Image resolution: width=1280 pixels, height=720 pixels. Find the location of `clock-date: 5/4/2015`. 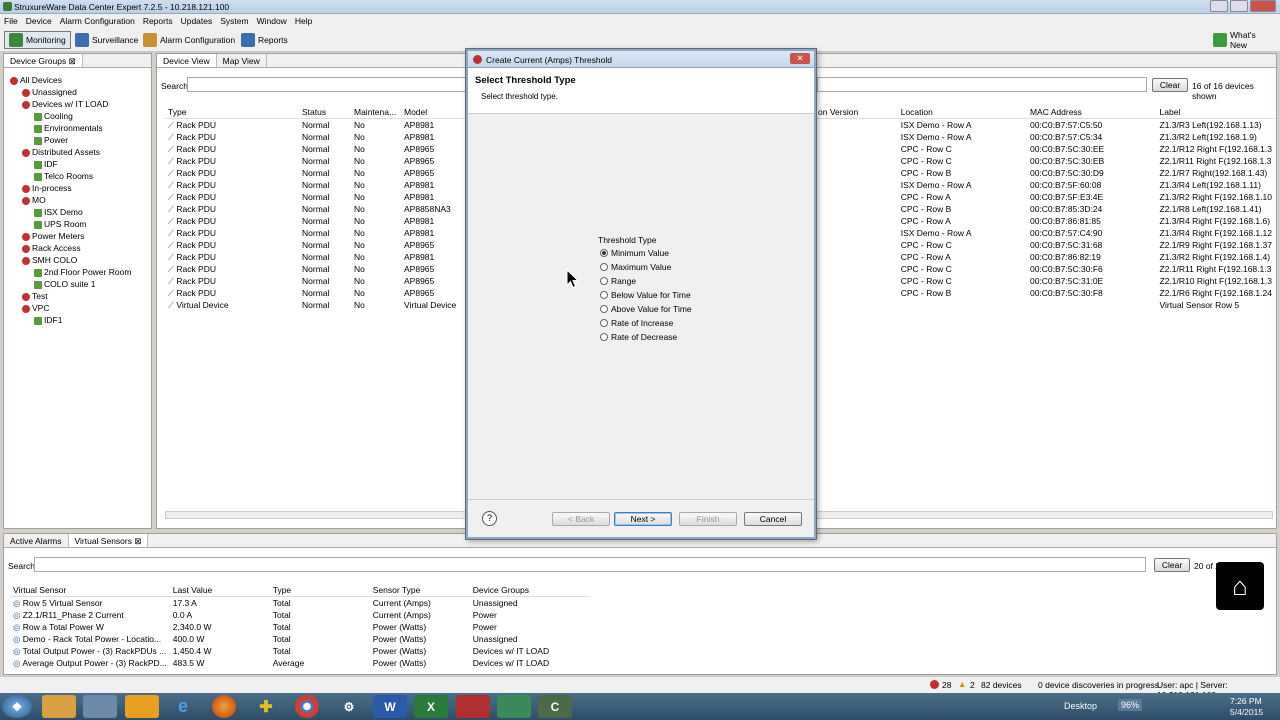

clock-date: 5/4/2015 is located at coordinates (1246, 712).